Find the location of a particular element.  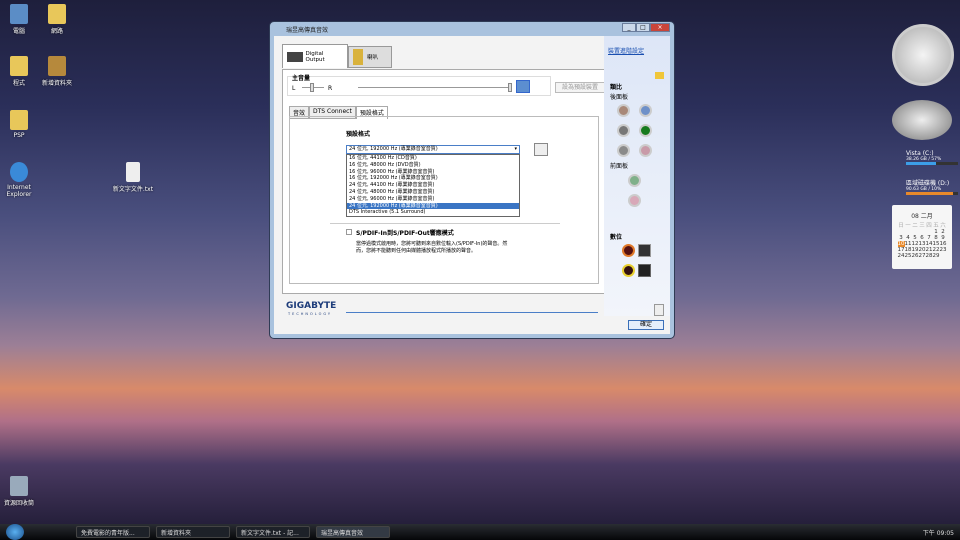

front-panel-label: 前面板 is located at coordinates (619, 166).